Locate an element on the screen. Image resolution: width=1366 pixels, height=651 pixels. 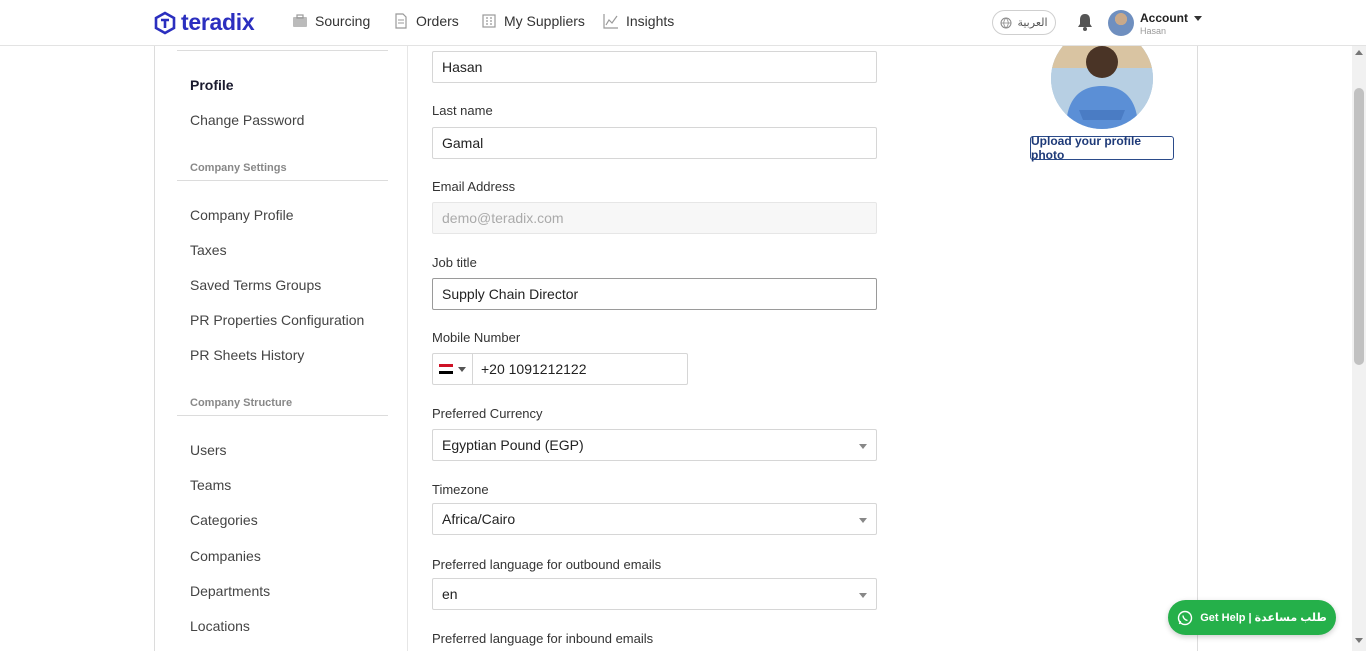
mobile-number-input: +20 1091212122 is located at coordinates (580, 369).